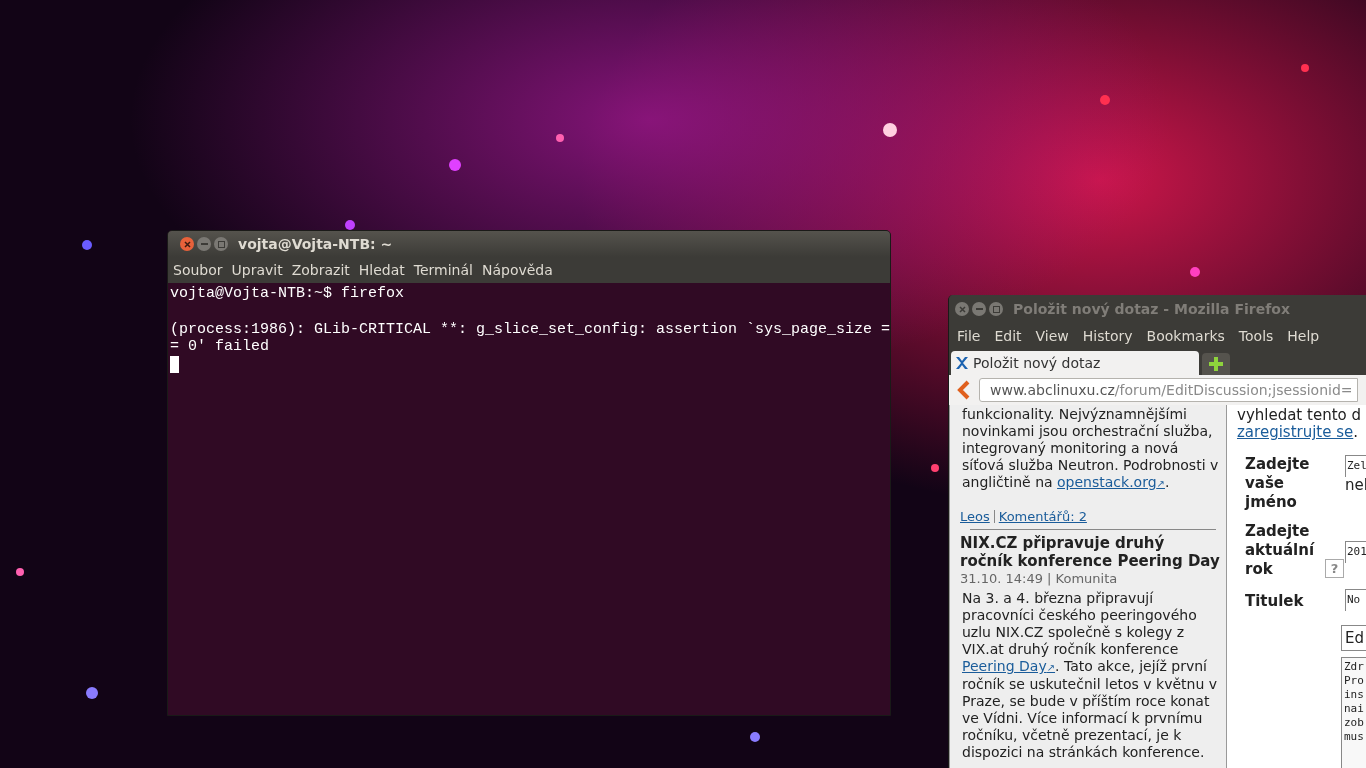 The height and width of the screenshot is (768, 1366). Describe the element at coordinates (1355, 552) in the screenshot. I see `input-field: 201` at that location.